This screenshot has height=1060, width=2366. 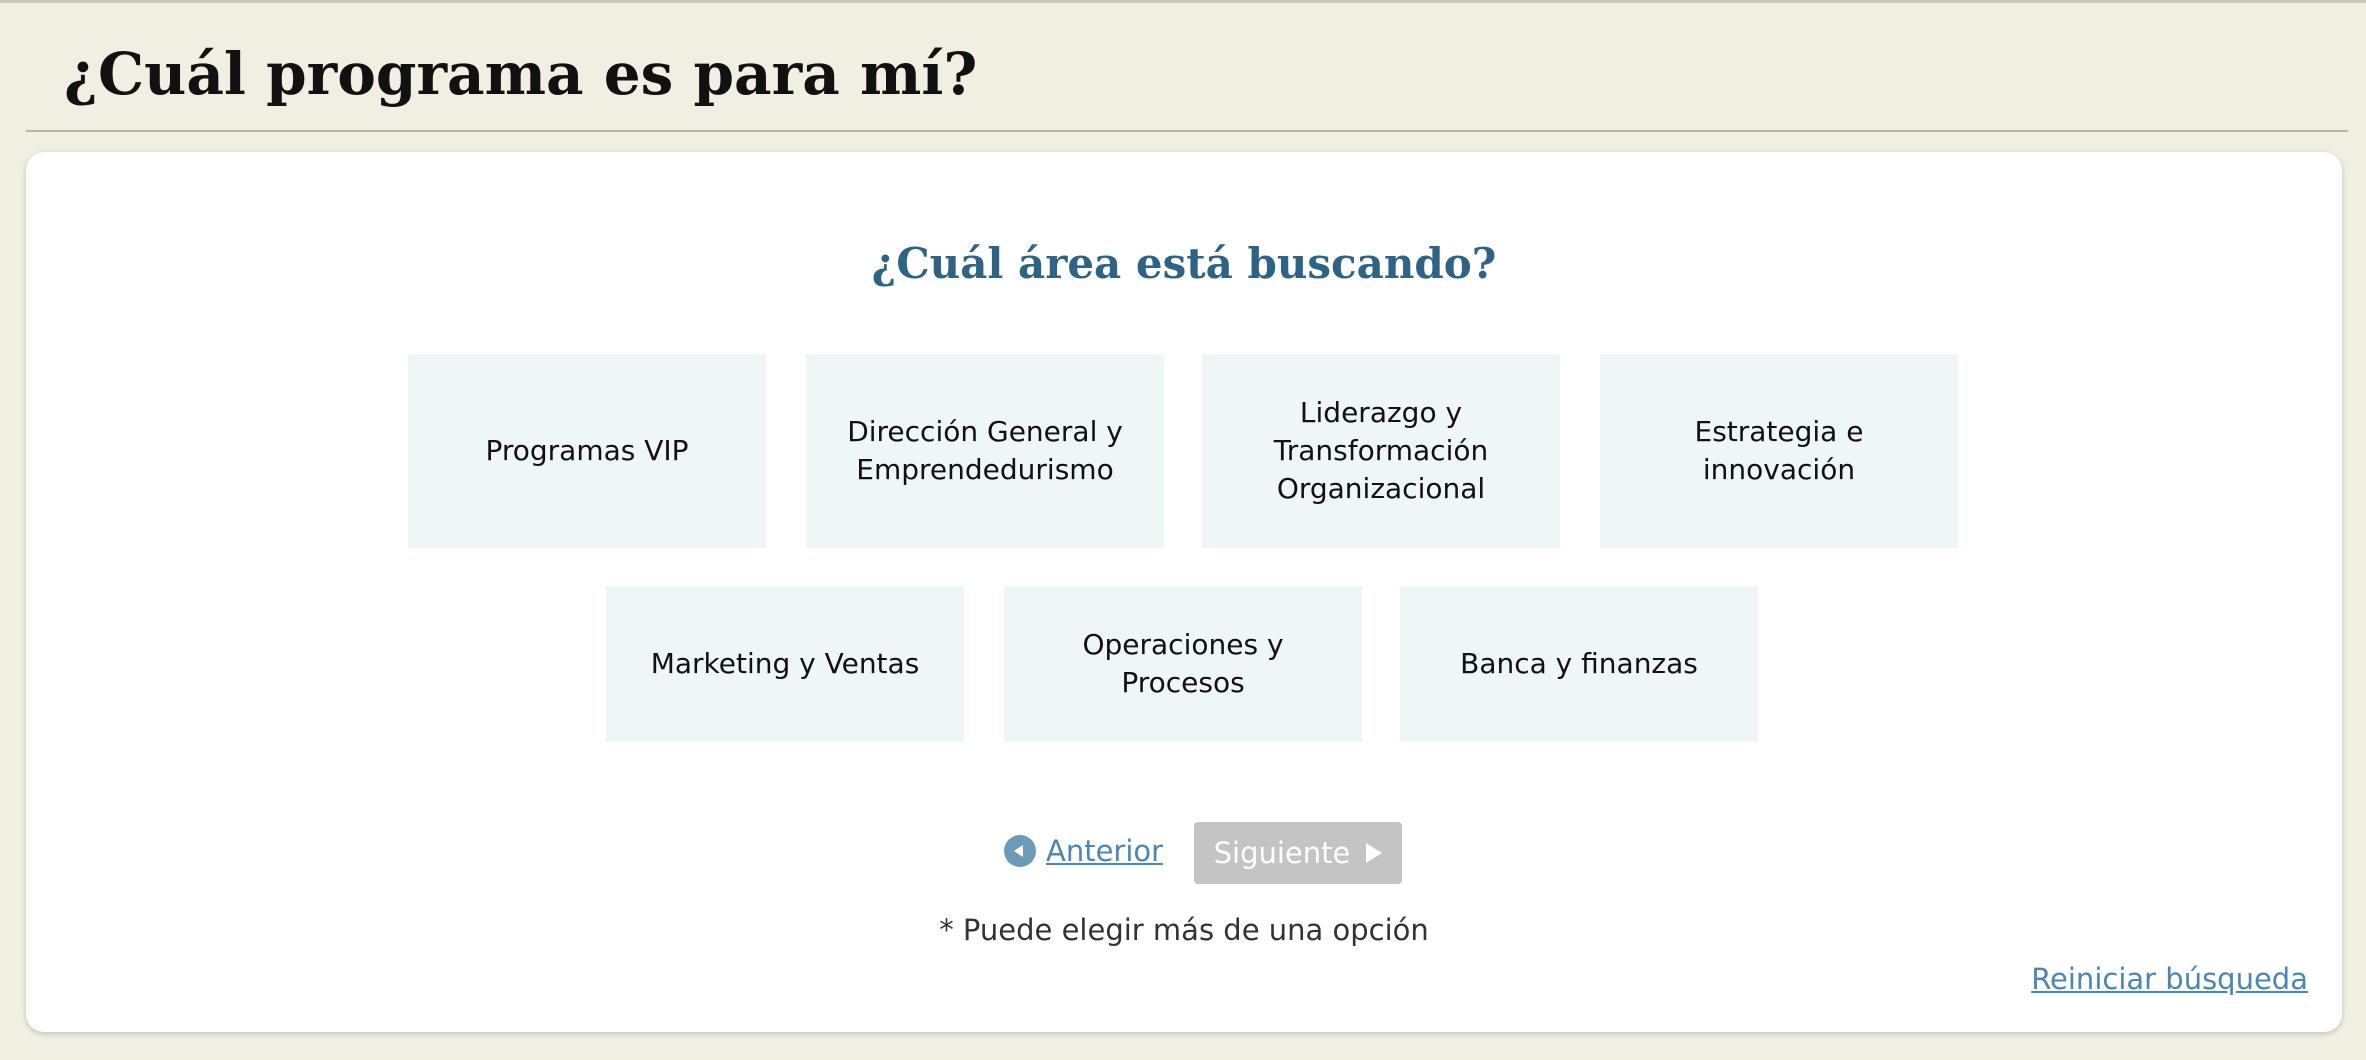 I want to click on option-direccion-general: Dirección General y Emprendedurismo, so click(x=985, y=451).